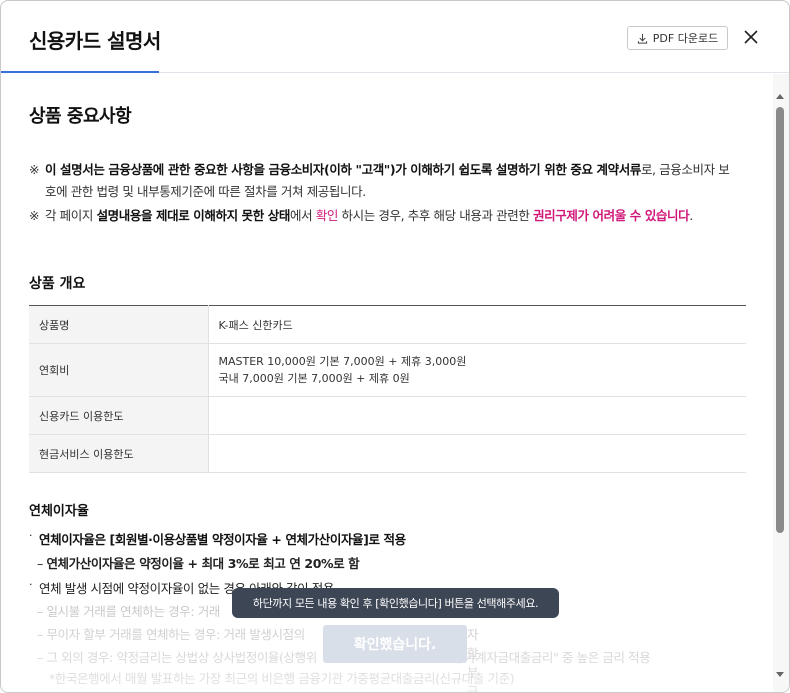 This screenshot has height=693, width=790. I want to click on table-row: 현금서비스 이용한도, so click(387, 453).